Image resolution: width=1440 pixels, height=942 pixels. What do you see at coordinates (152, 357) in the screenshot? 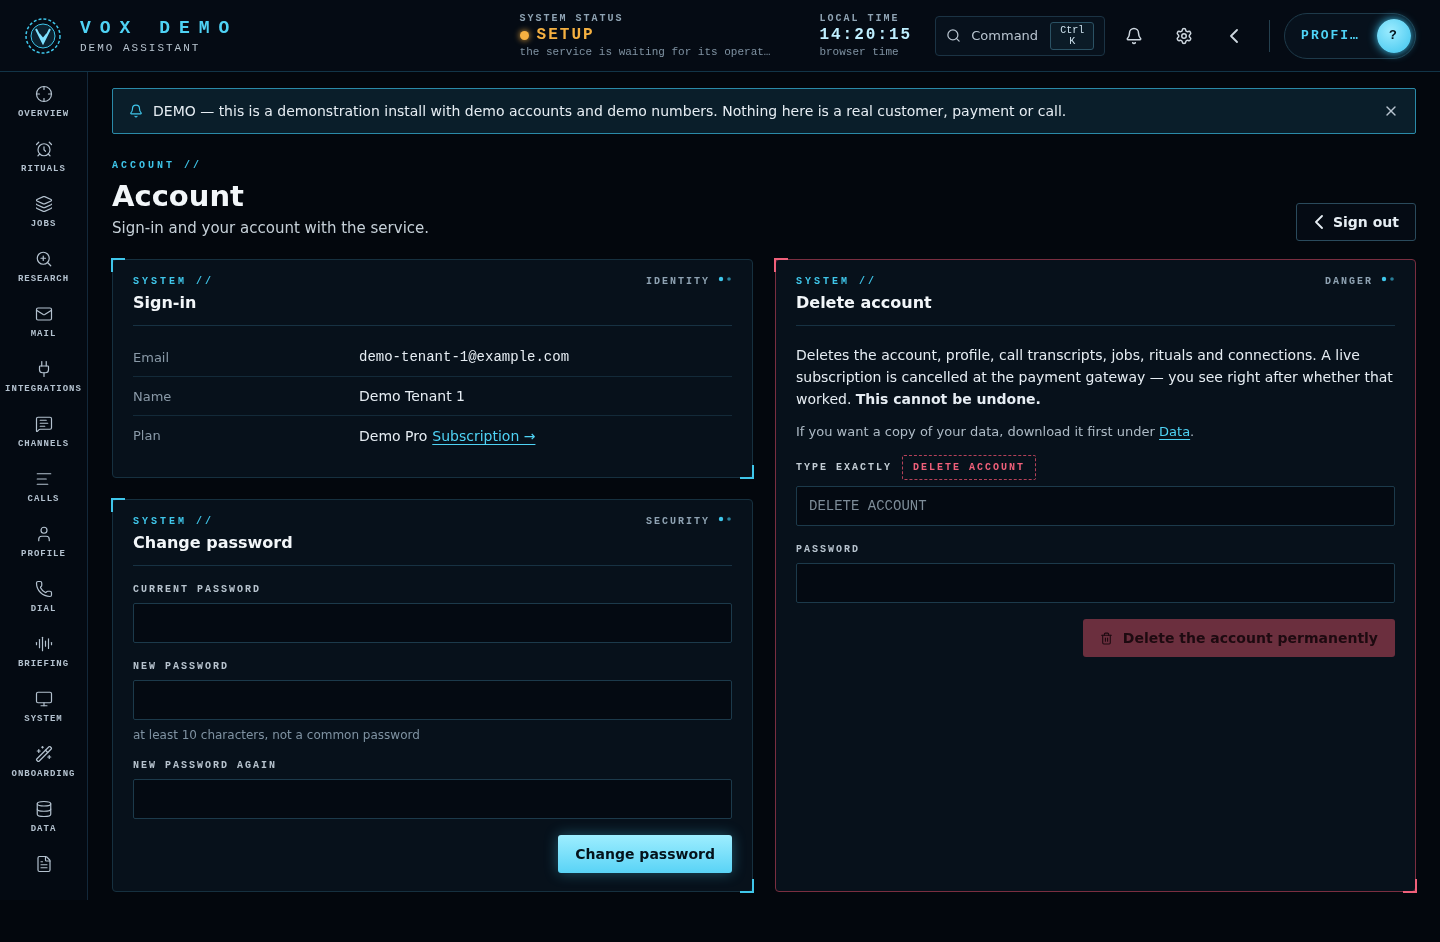
I see `field-label: Email` at bounding box center [152, 357].